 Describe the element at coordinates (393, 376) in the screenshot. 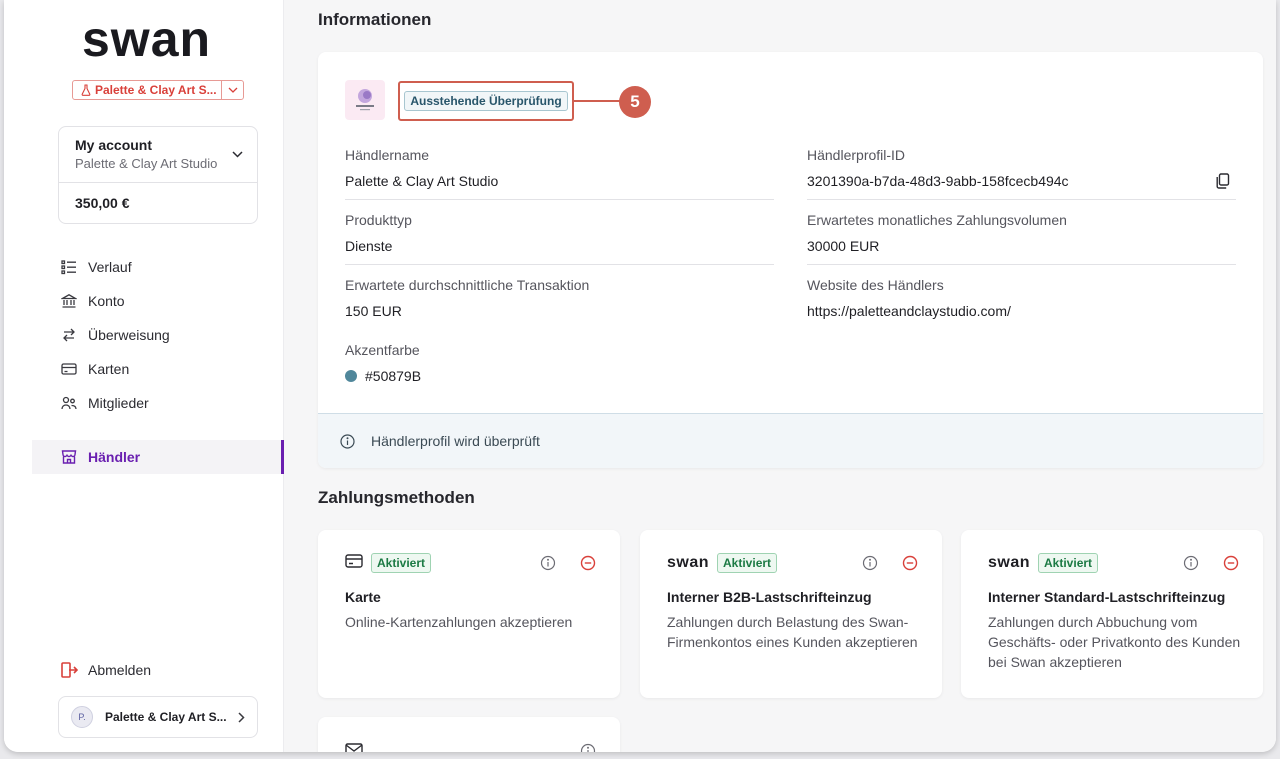

I see `accent-color-value: #50879B` at that location.